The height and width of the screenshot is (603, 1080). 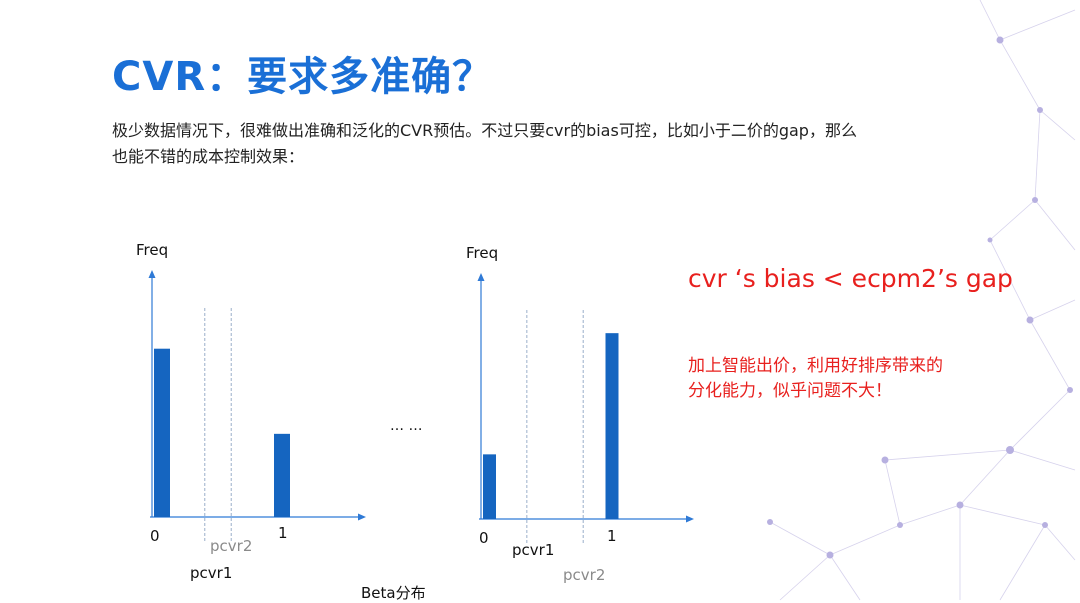 What do you see at coordinates (231, 546) in the screenshot?
I see `chart1-marker-pcvr2: pcvr2` at bounding box center [231, 546].